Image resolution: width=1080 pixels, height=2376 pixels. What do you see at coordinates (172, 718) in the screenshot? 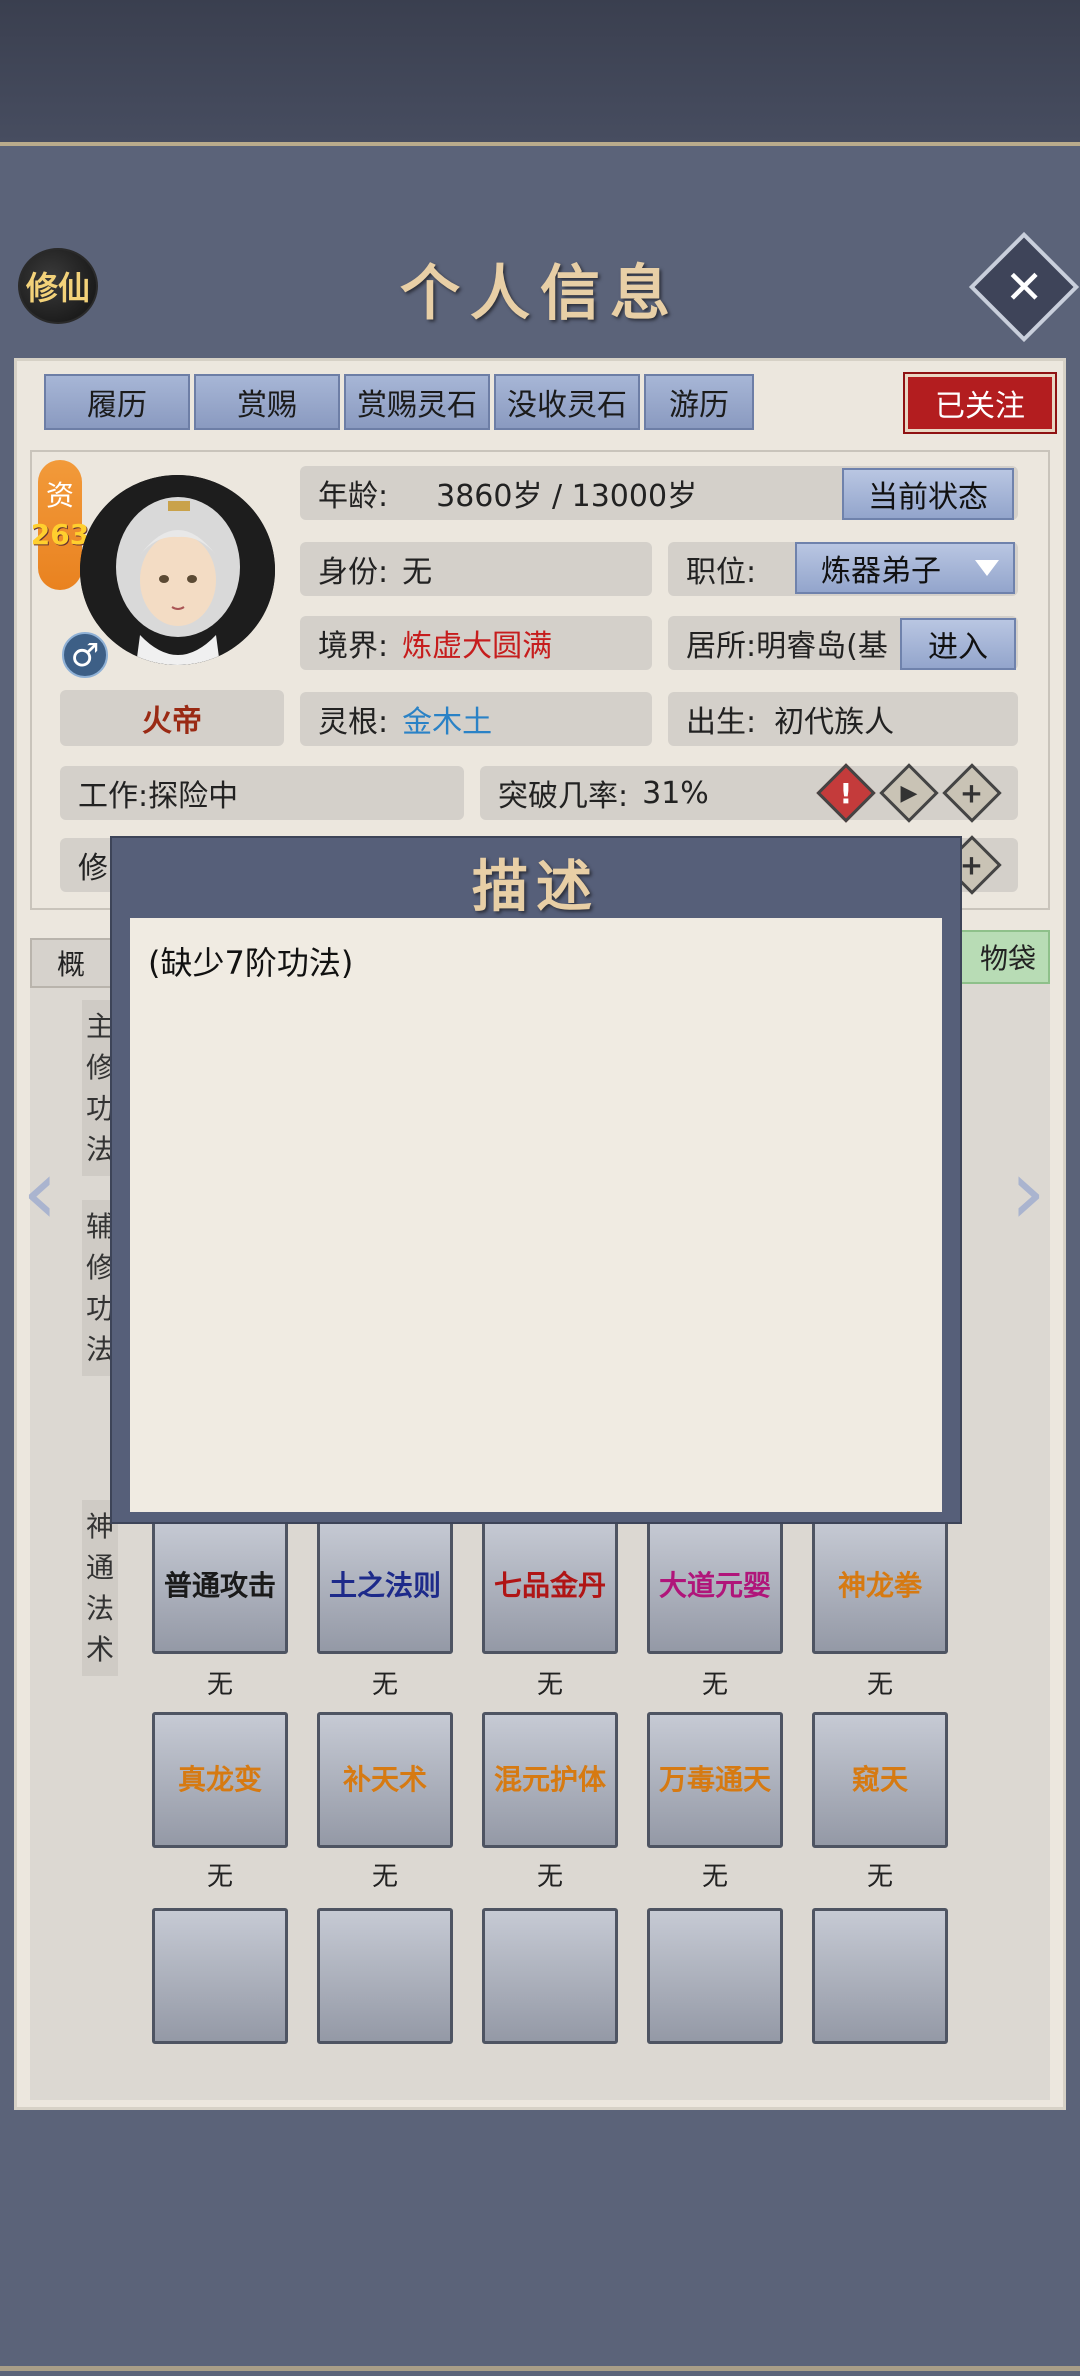
I see `character-name: 火帝` at bounding box center [172, 718].